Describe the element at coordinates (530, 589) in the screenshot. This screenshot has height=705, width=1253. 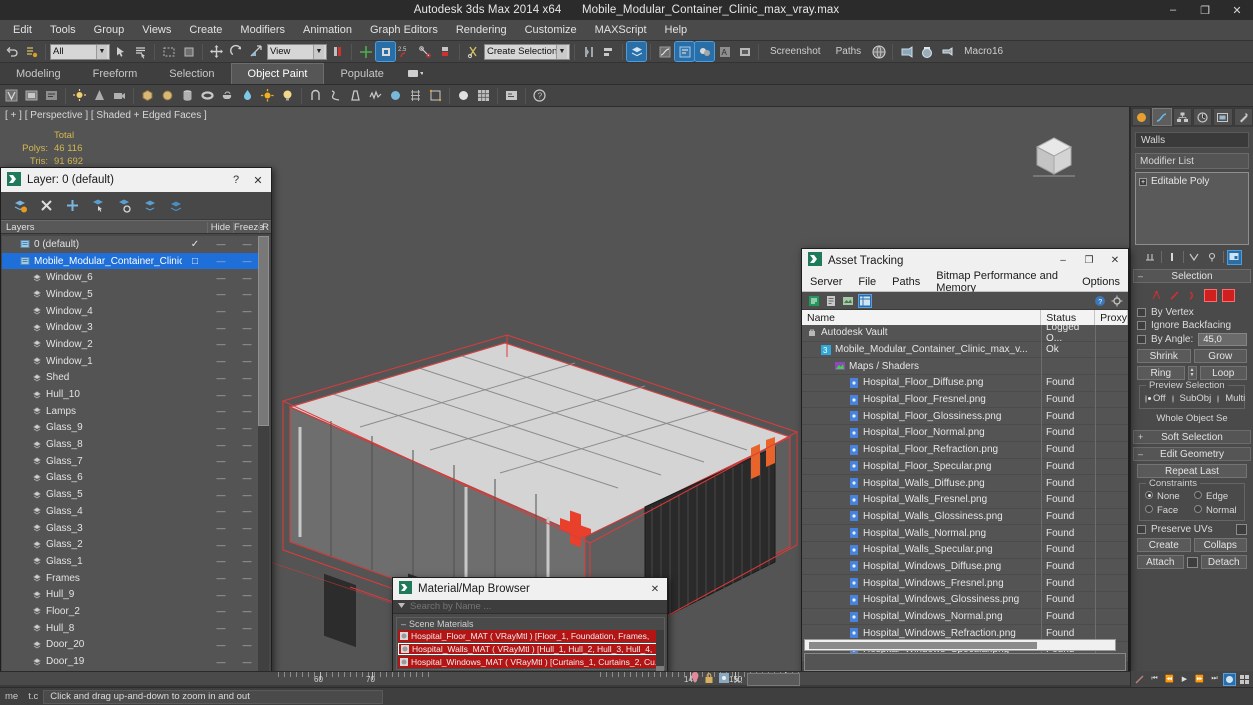
I see `material-browser-titlebar: Material/Map Browser ✕` at that location.